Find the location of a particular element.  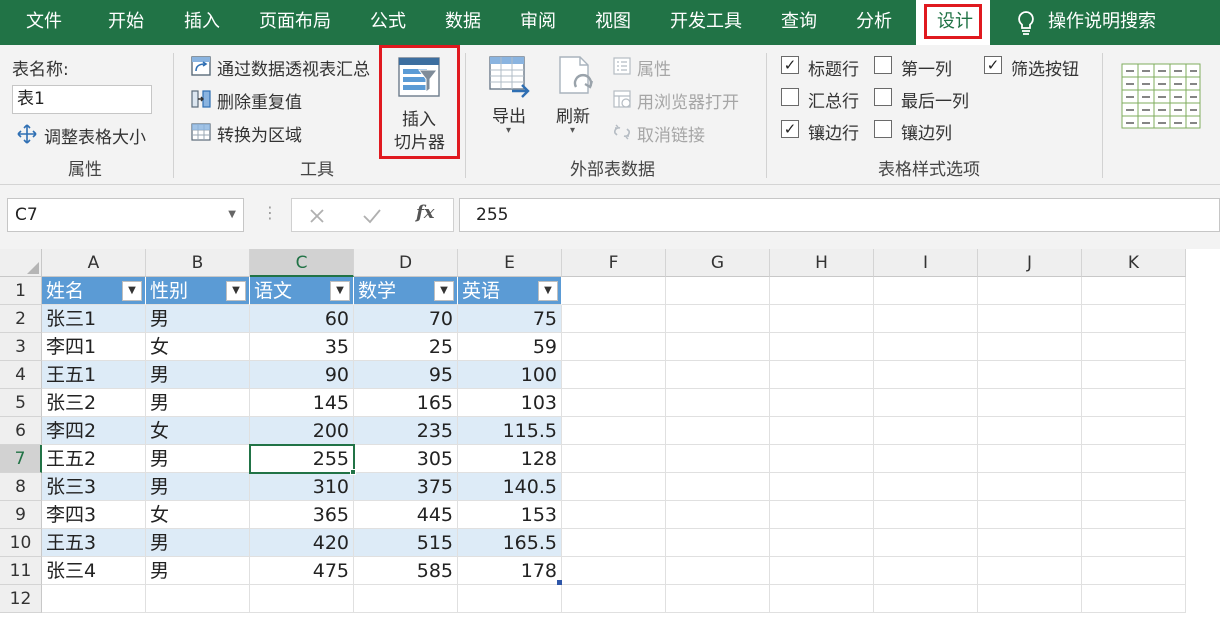

properties-button: 属性 is located at coordinates (654, 67).